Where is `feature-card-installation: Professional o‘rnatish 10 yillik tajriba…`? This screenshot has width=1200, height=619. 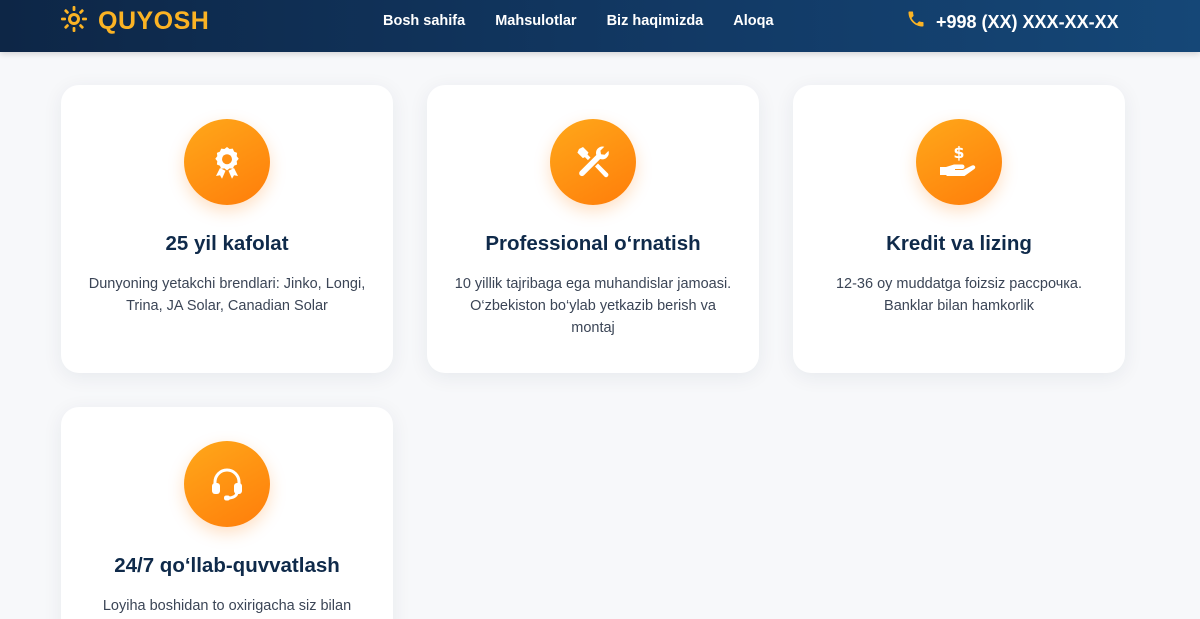 feature-card-installation: Professional o‘rnatish 10 yillik tajriba… is located at coordinates (593, 229).